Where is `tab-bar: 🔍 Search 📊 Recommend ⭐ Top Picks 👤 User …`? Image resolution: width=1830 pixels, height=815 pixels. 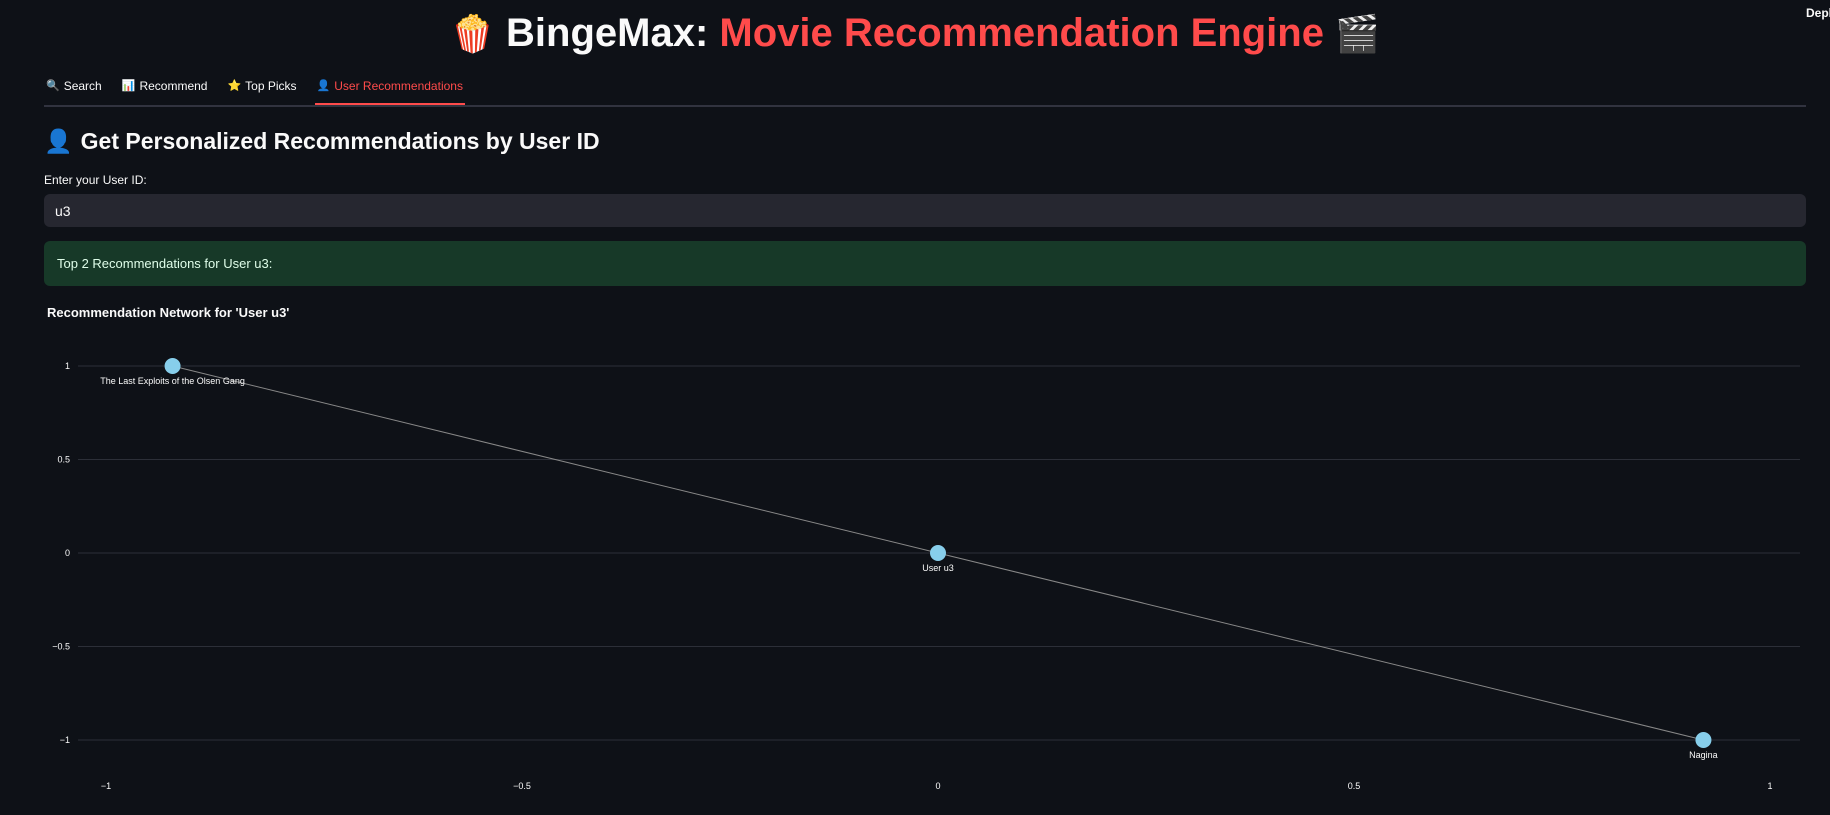 tab-bar: 🔍 Search 📊 Recommend ⭐ Top Picks 👤 User … is located at coordinates (925, 91).